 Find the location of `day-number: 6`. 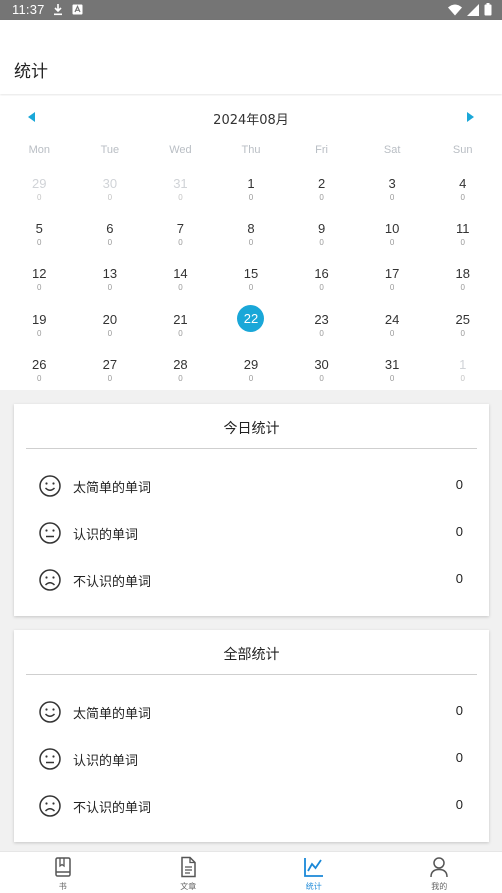

day-number: 6 is located at coordinates (110, 228).